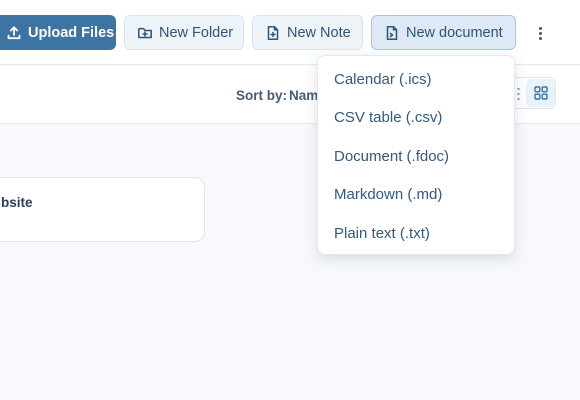 The image size is (580, 400). What do you see at coordinates (416, 79) in the screenshot?
I see `menu-item-calendar: Calendar (.ics)` at bounding box center [416, 79].